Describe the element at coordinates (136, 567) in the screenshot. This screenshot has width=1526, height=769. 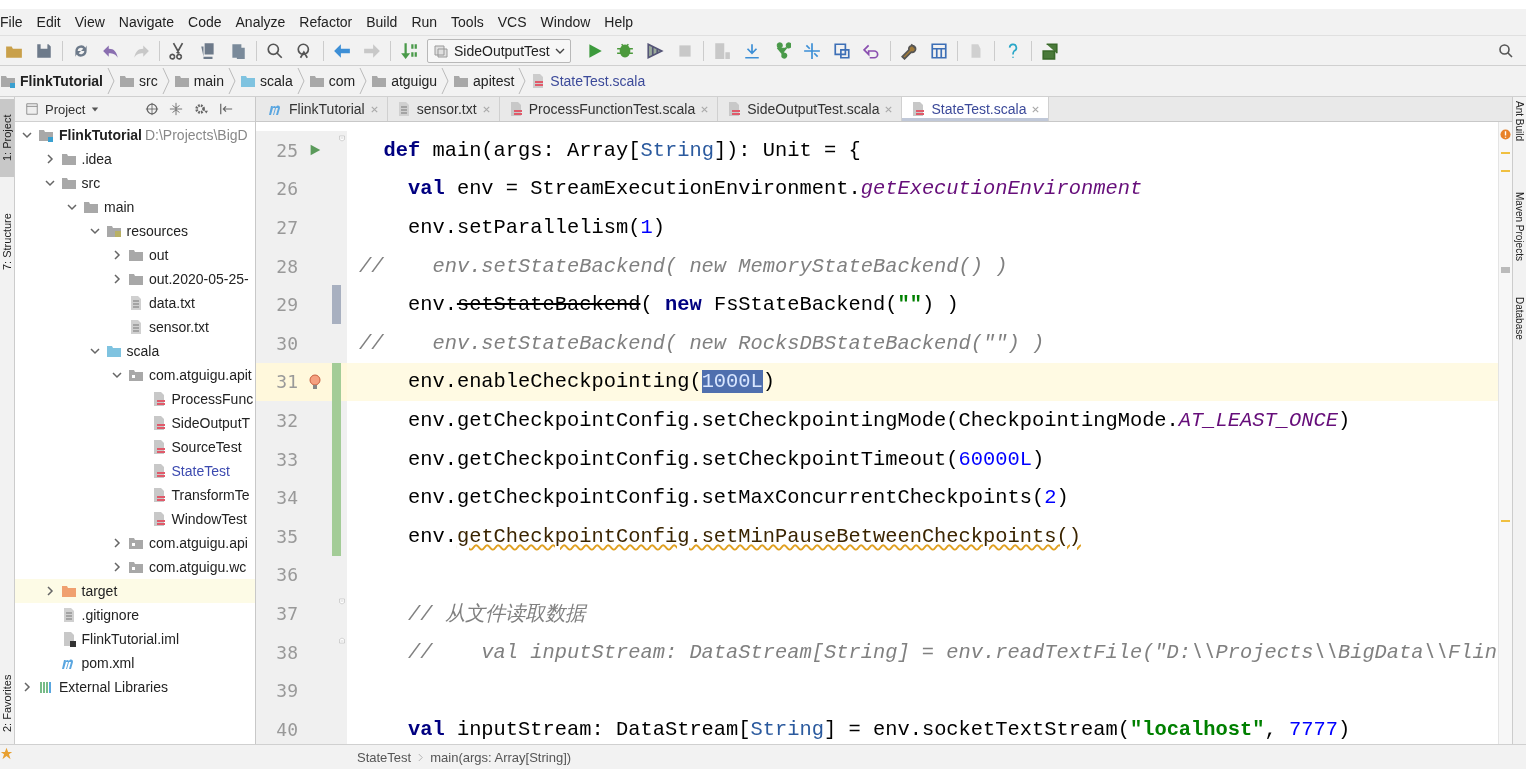
I see `package-icon` at that location.